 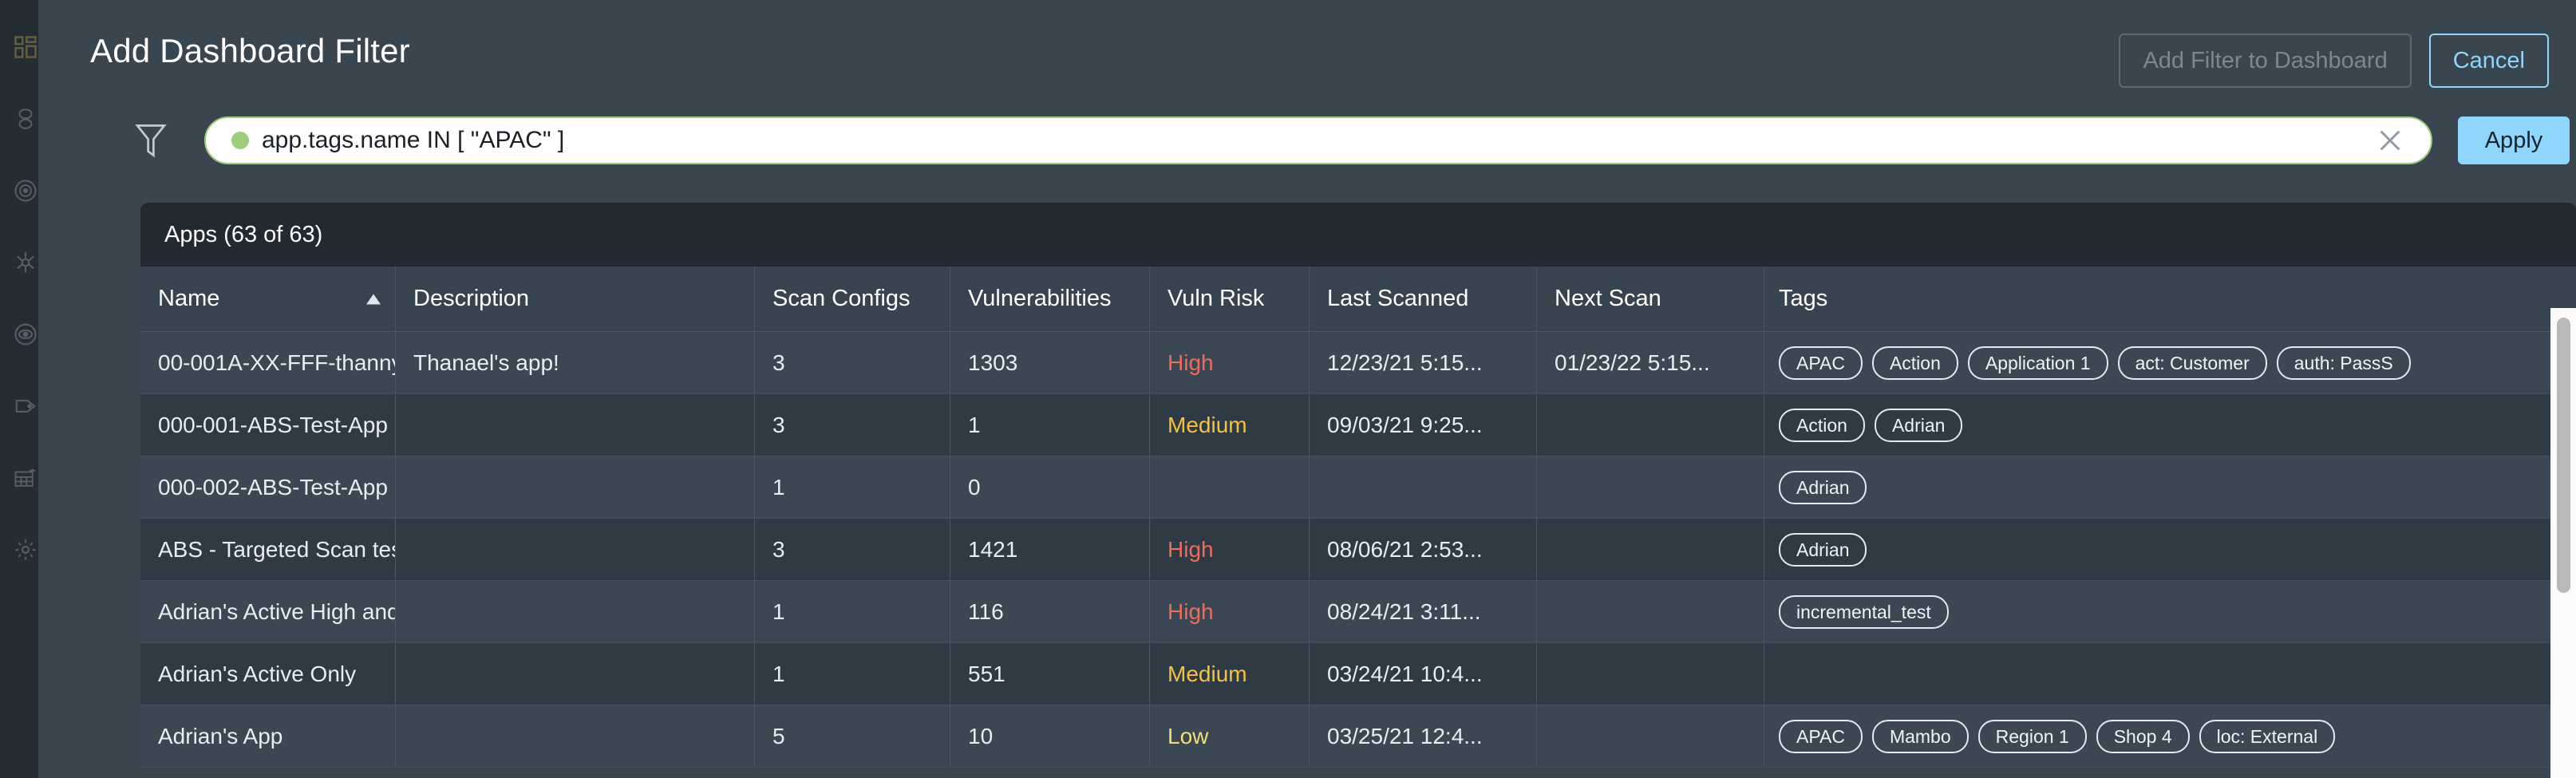 I want to click on tag-pill: Application 1, so click(x=2037, y=363).